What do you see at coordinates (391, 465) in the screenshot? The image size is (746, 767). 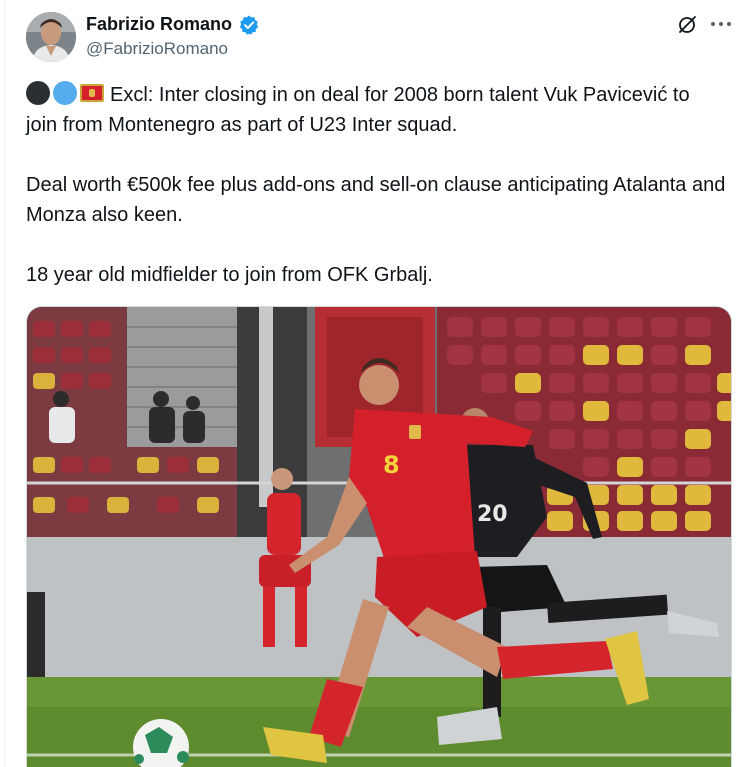 I see `svg-text: 8` at bounding box center [391, 465].